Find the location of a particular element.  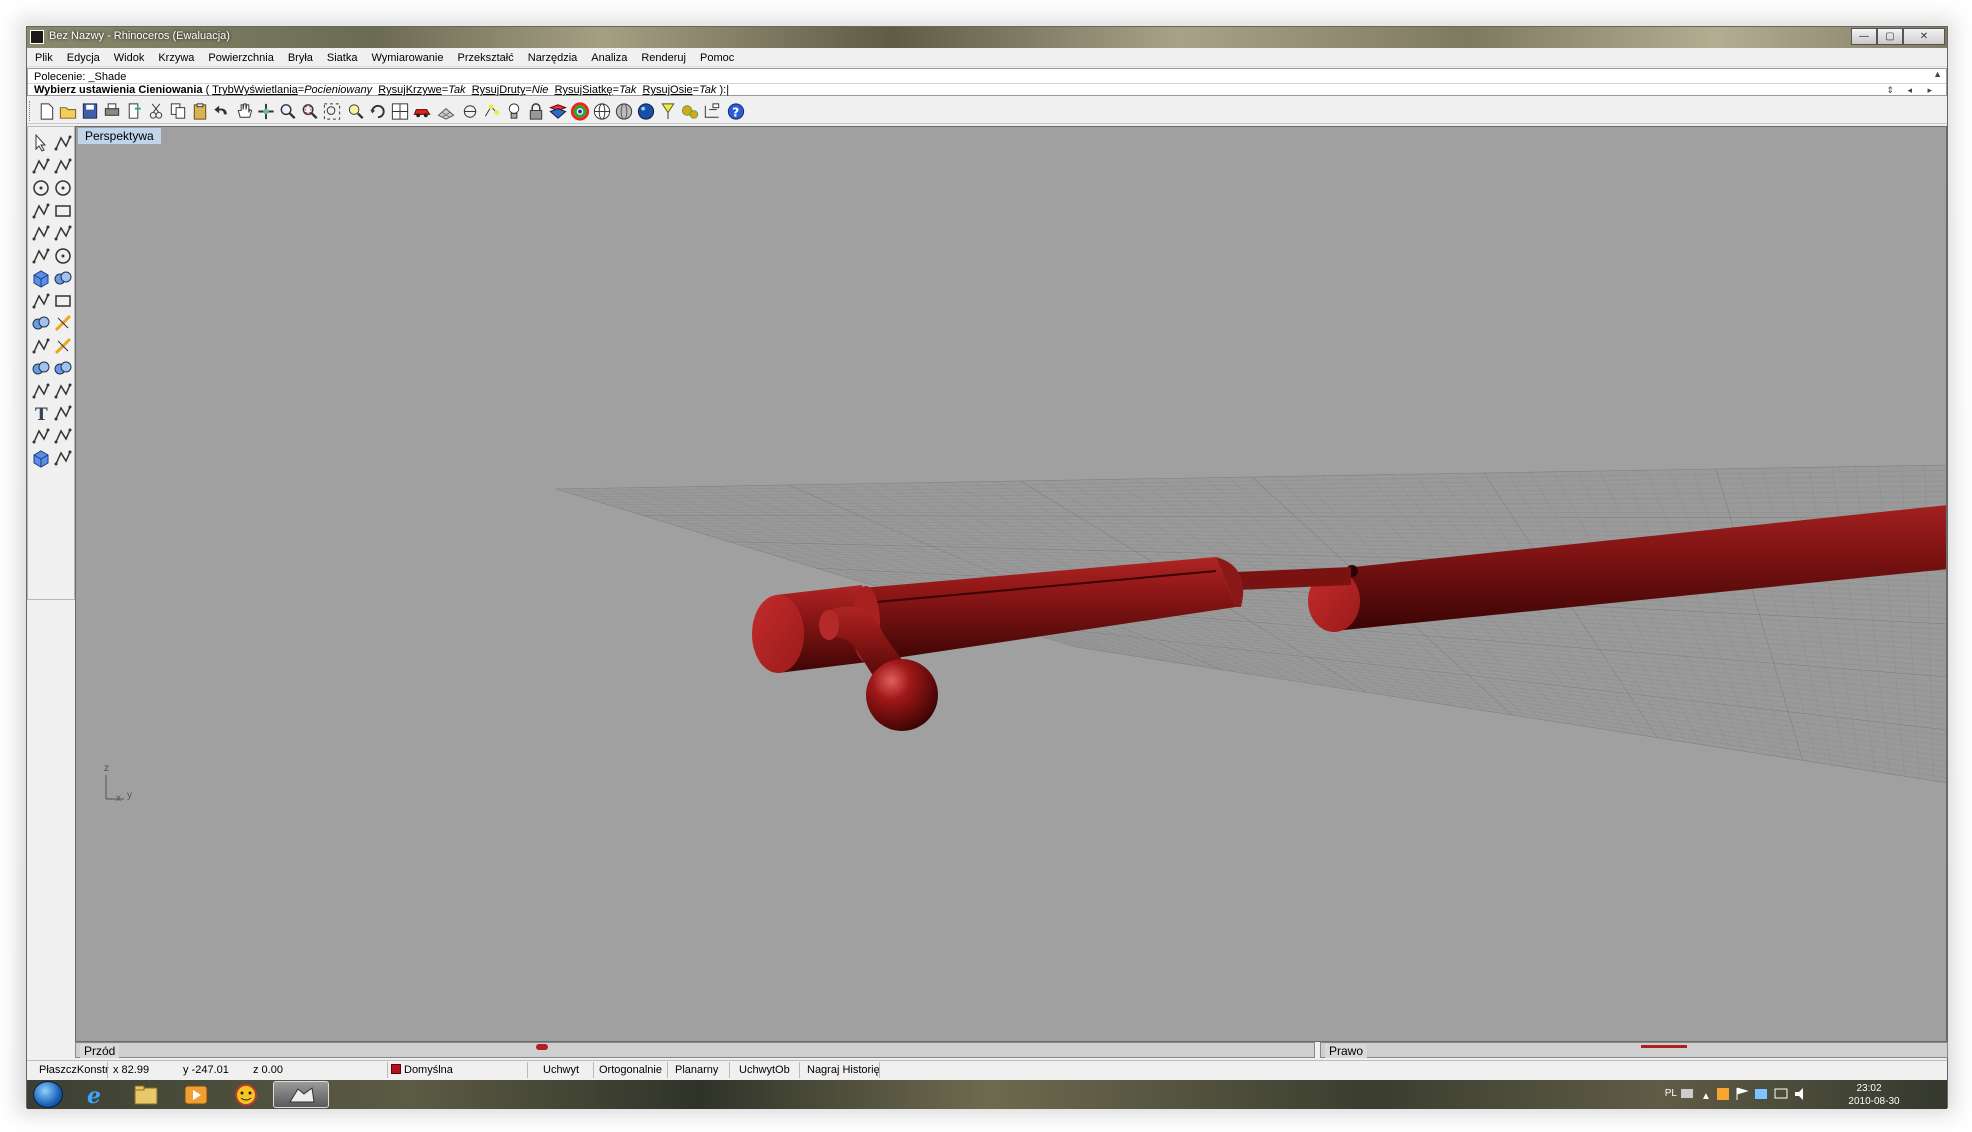

rotate-view-icon is located at coordinates (266, 111).